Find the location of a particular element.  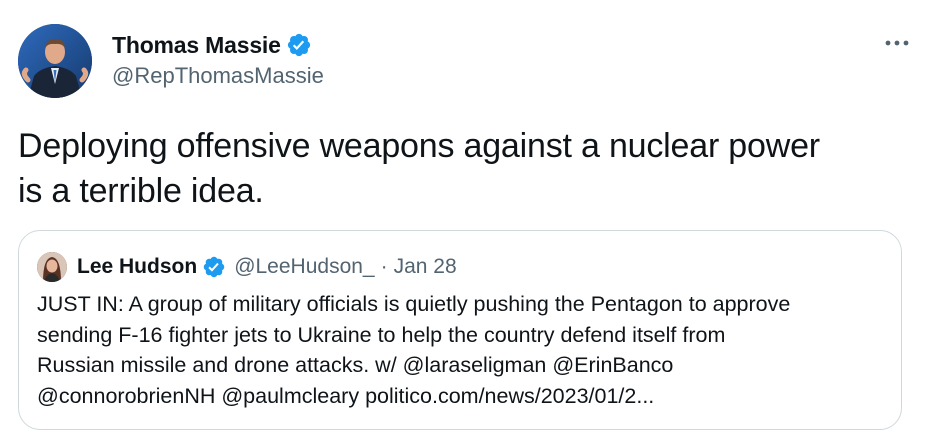

quoted-tweet-header: Lee Hudson @LeeHudson_ · Jan 28 is located at coordinates (247, 267).